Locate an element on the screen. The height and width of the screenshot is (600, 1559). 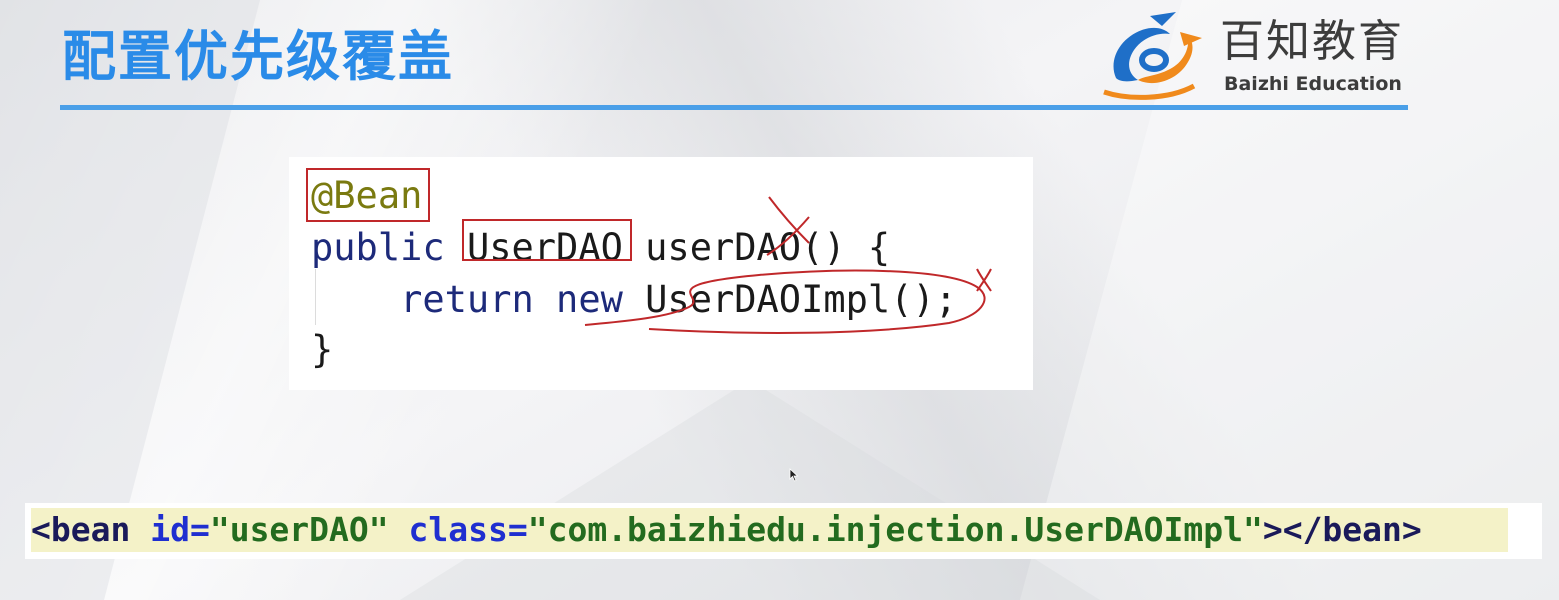
xml-id-attribute: id= is located at coordinates (180, 529).